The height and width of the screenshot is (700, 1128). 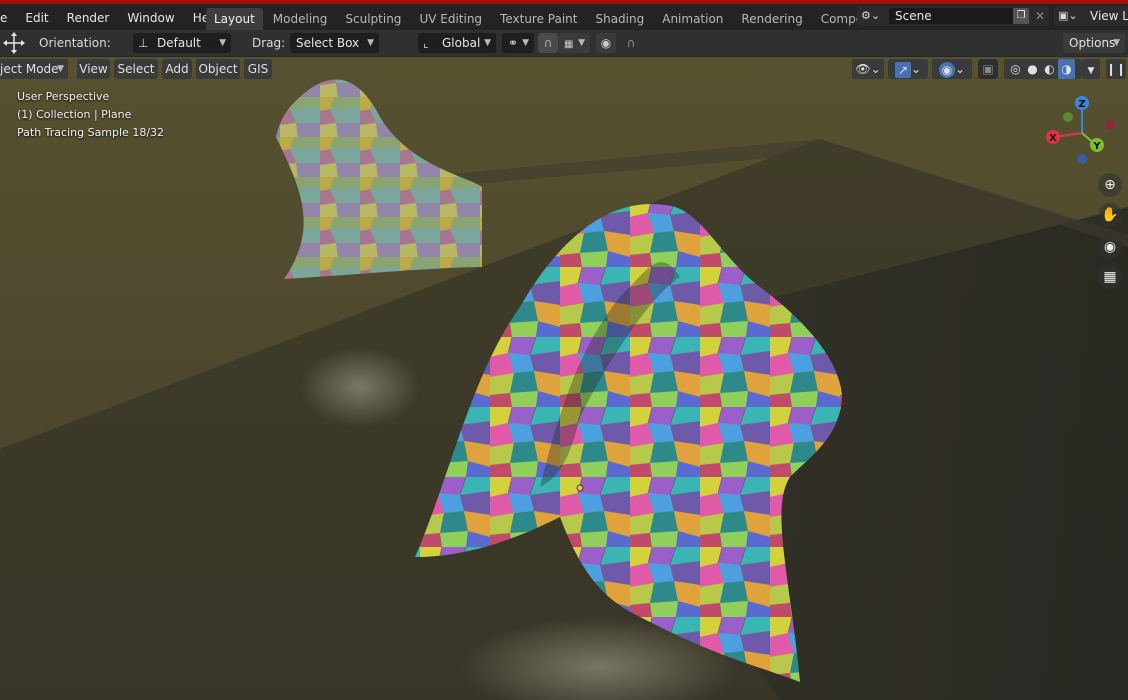 What do you see at coordinates (1110, 277) in the screenshot?
I see `grid-icon: ▦` at bounding box center [1110, 277].